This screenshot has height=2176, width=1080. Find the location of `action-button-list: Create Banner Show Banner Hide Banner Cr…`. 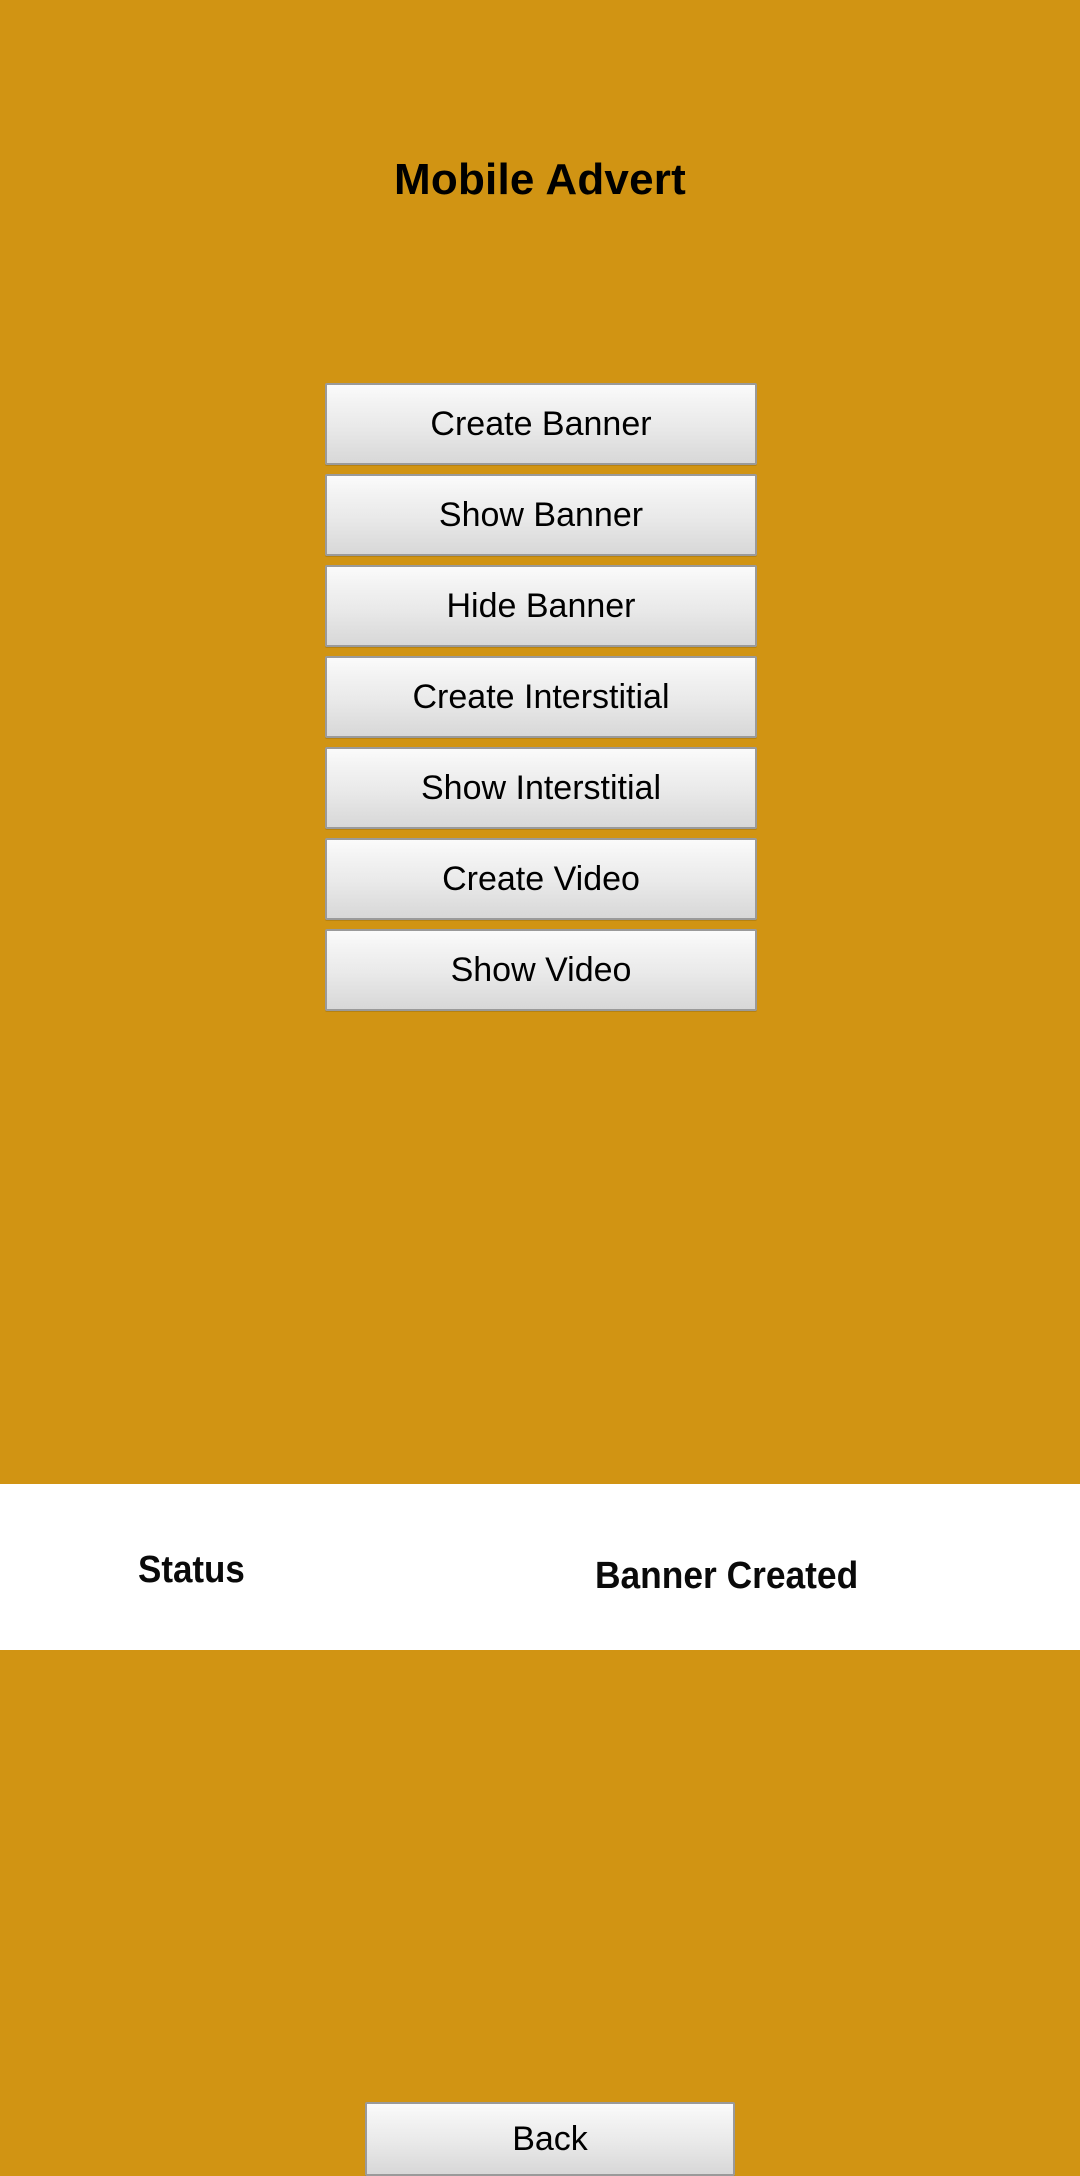

action-button-list: Create Banner Show Banner Hide Banner Cr… is located at coordinates (541, 697).